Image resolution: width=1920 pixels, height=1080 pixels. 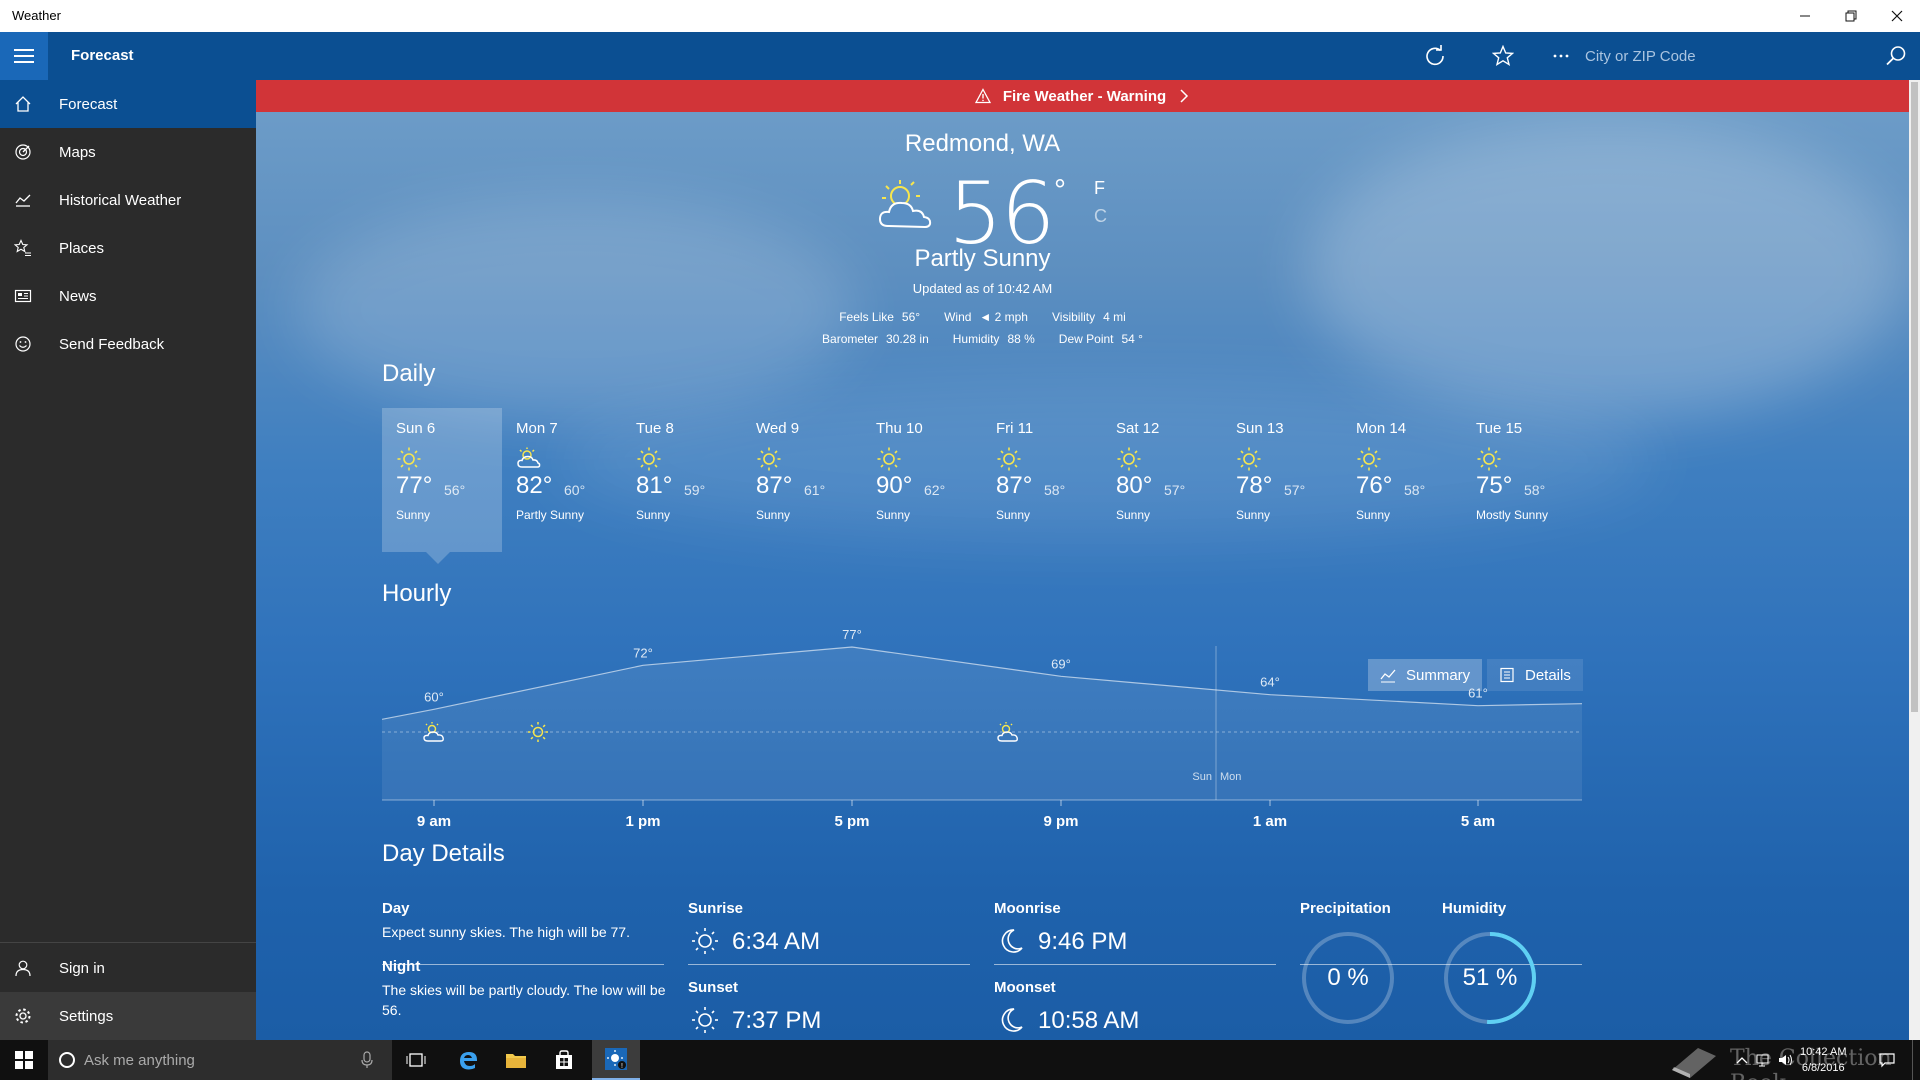 What do you see at coordinates (562, 480) in the screenshot?
I see `day-card: Mon 7 82° 60° Partly Sunny` at bounding box center [562, 480].